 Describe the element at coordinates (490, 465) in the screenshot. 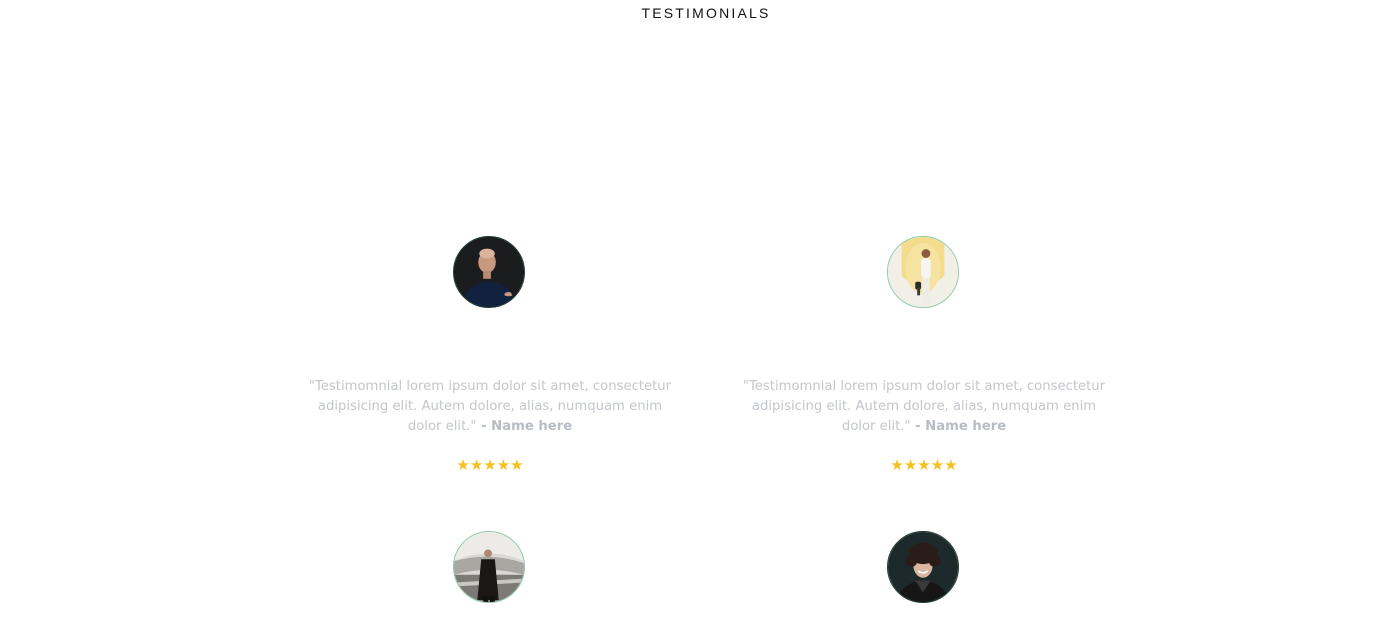

I see `rating-stars-1: ★★★★★` at that location.